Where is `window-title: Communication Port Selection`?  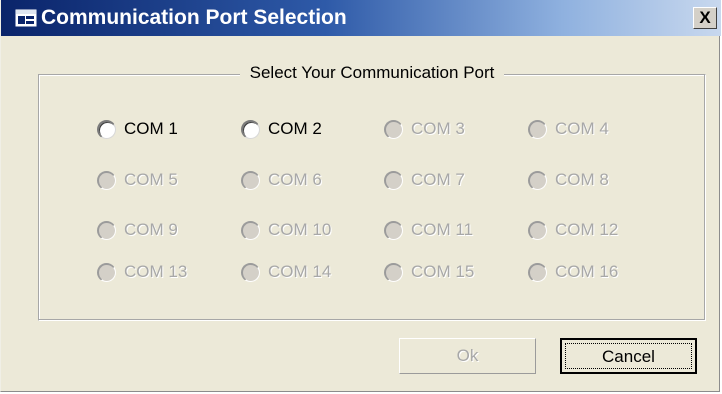
window-title: Communication Port Selection is located at coordinates (194, 17).